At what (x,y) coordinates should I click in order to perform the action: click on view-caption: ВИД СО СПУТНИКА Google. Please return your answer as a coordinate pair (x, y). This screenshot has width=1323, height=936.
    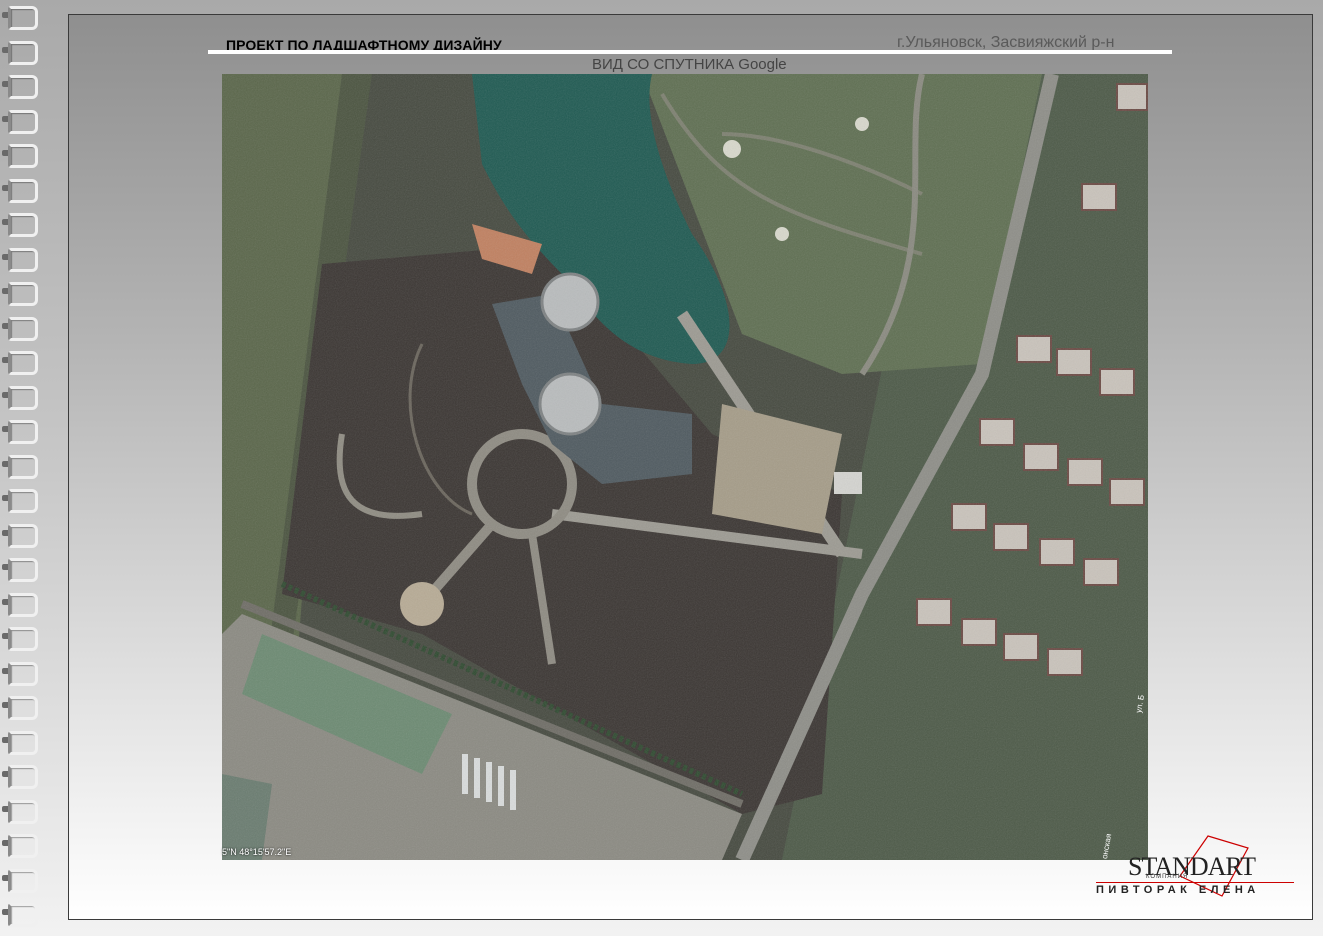
    Looking at the image, I should click on (689, 64).